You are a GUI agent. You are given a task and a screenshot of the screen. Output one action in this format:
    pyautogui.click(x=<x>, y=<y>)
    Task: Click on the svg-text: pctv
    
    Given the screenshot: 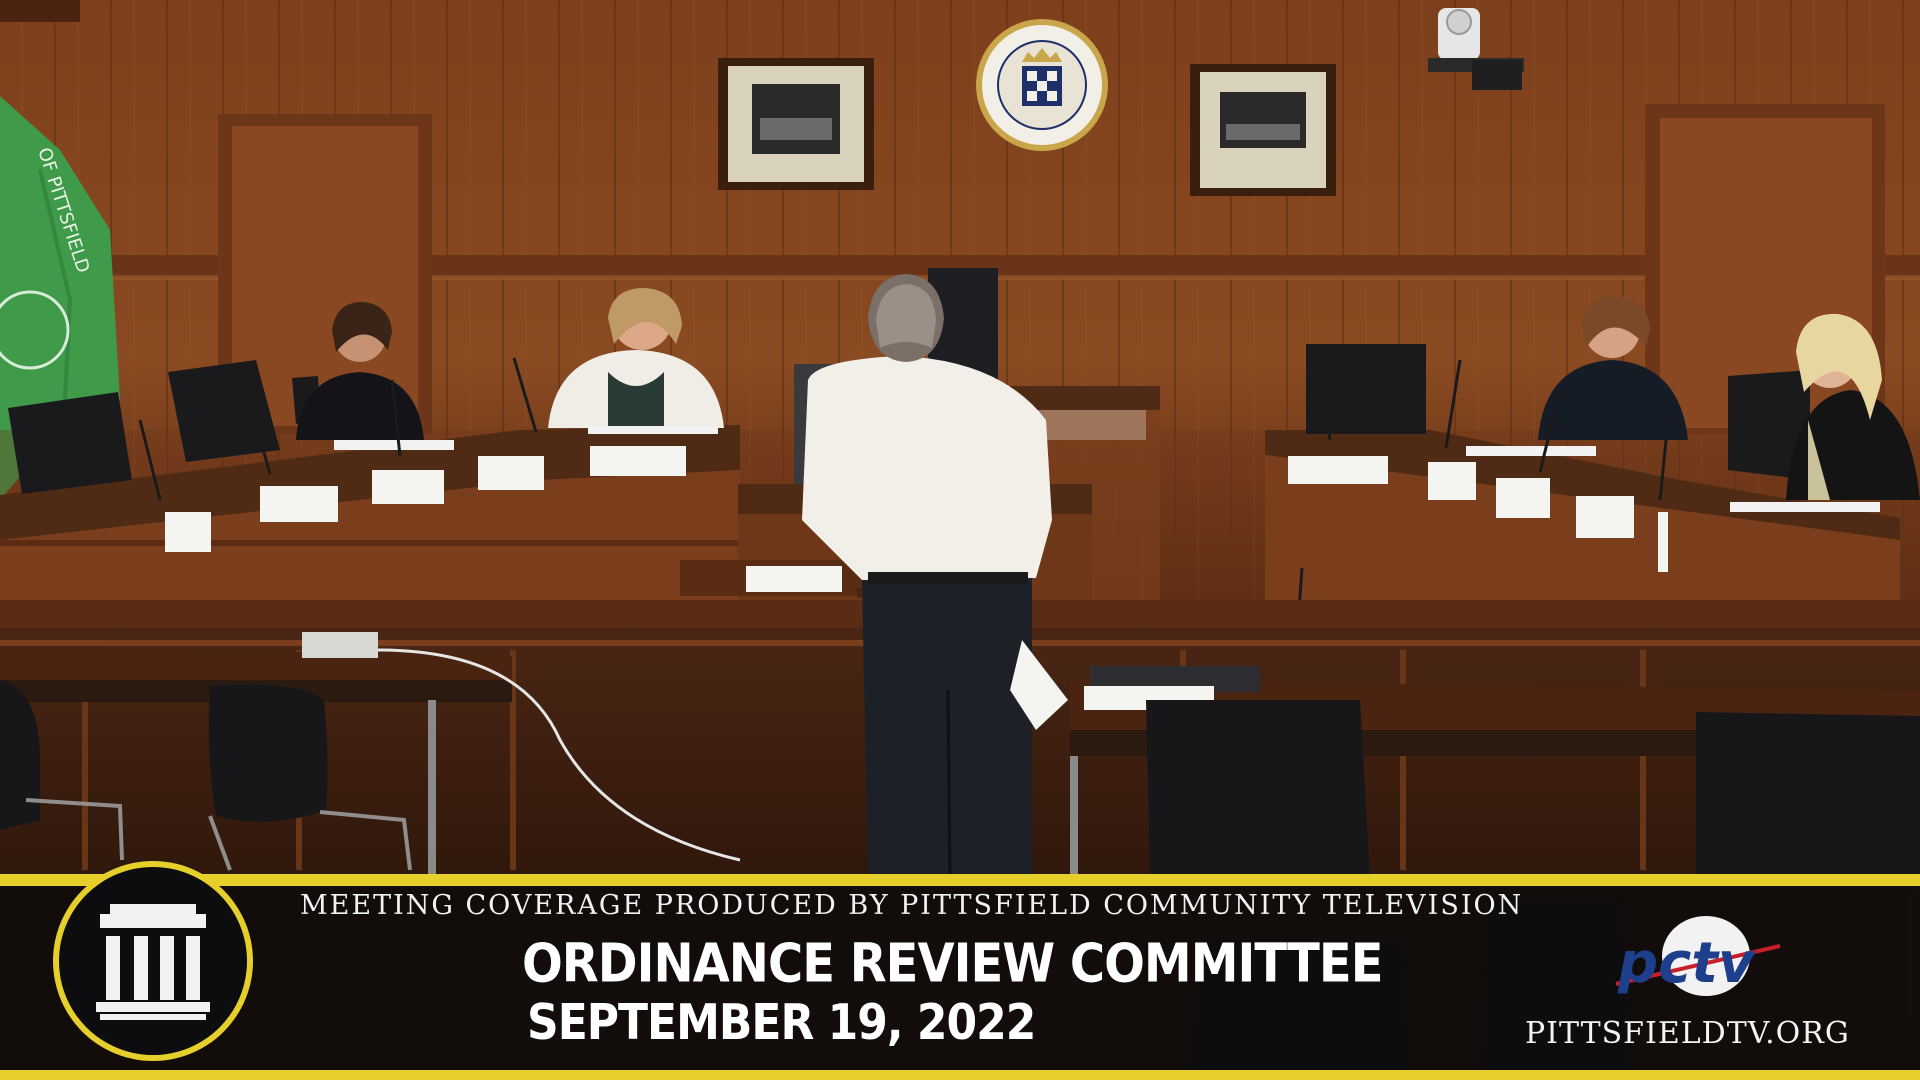 What is the action you would take?
    pyautogui.click(x=1686, y=963)
    